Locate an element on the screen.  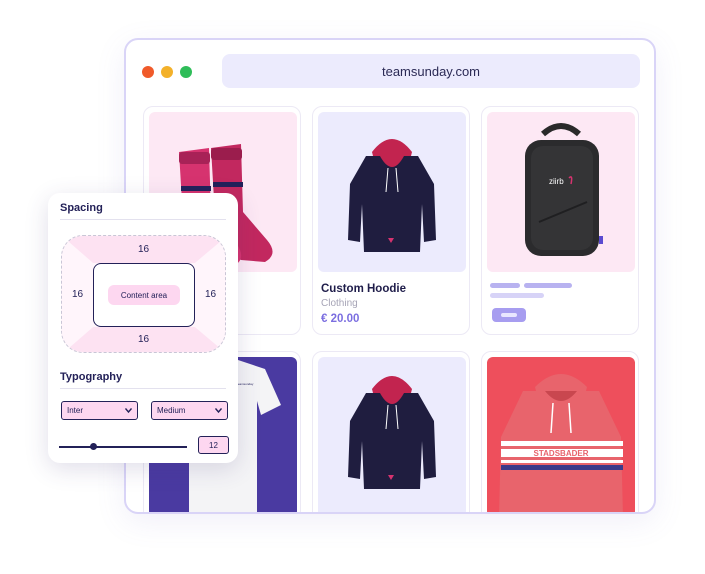
close-dot is located at coordinates (148, 72).